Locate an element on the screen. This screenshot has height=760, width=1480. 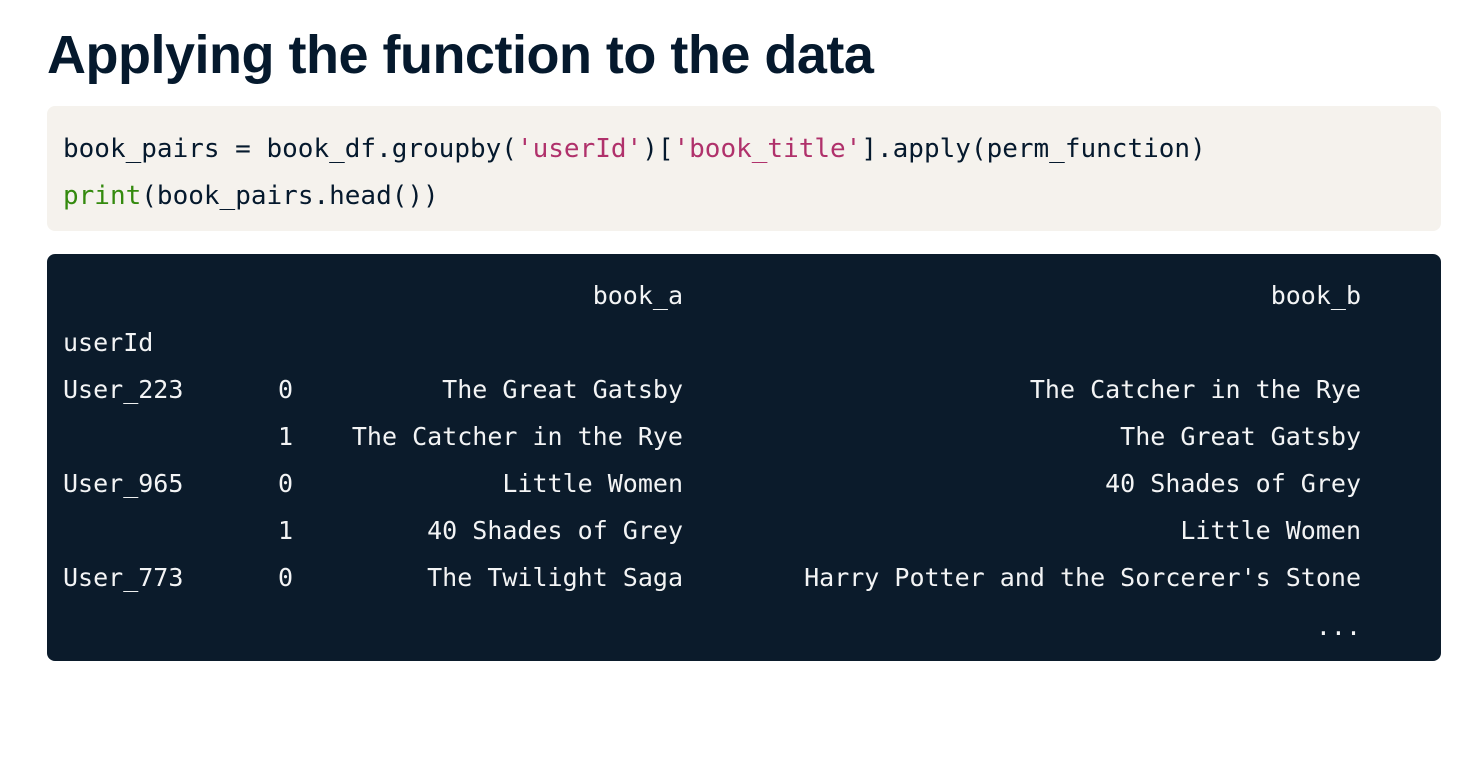
cell-book-b: The Great Gatsby is located at coordinates (1240, 436).